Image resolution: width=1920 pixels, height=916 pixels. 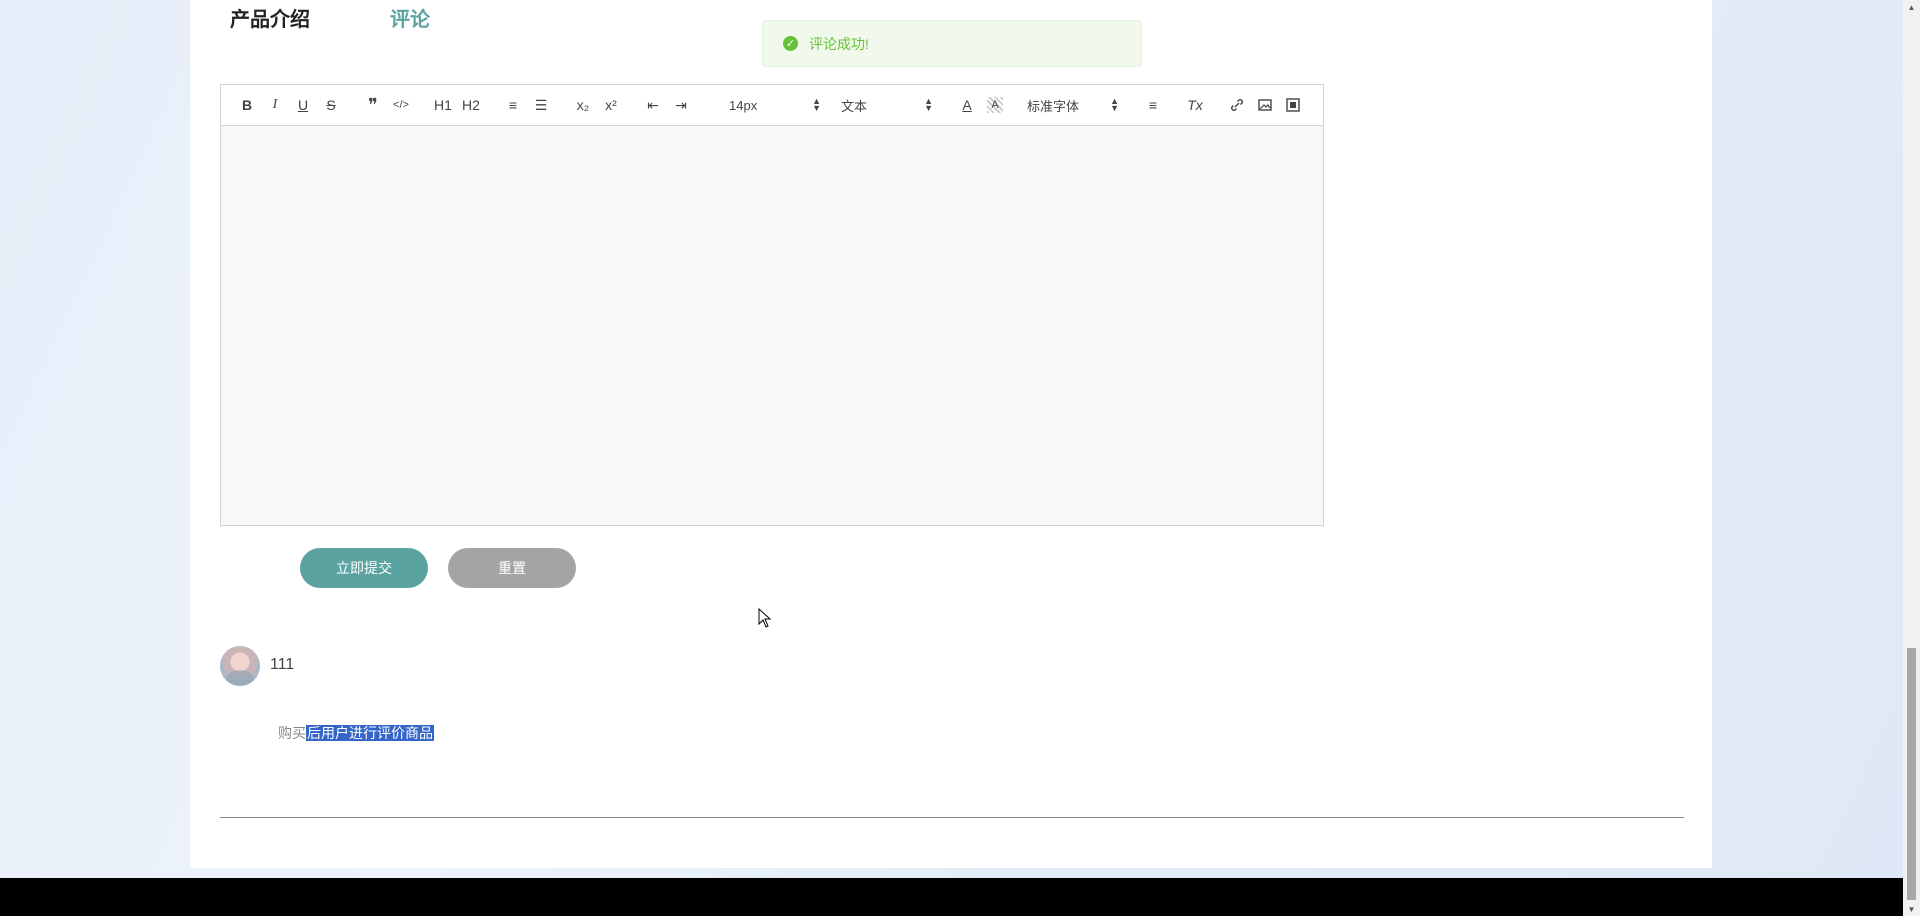 I want to click on outdent-button: ⇤, so click(x=653, y=105).